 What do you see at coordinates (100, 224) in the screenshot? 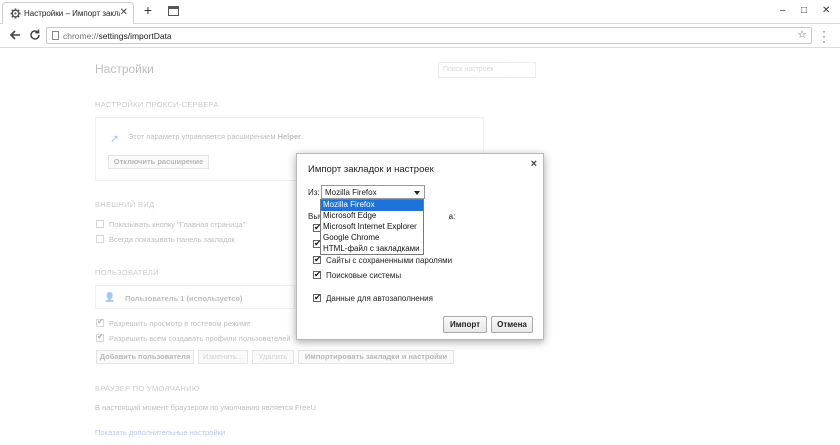
I see `home-button-checkbox` at bounding box center [100, 224].